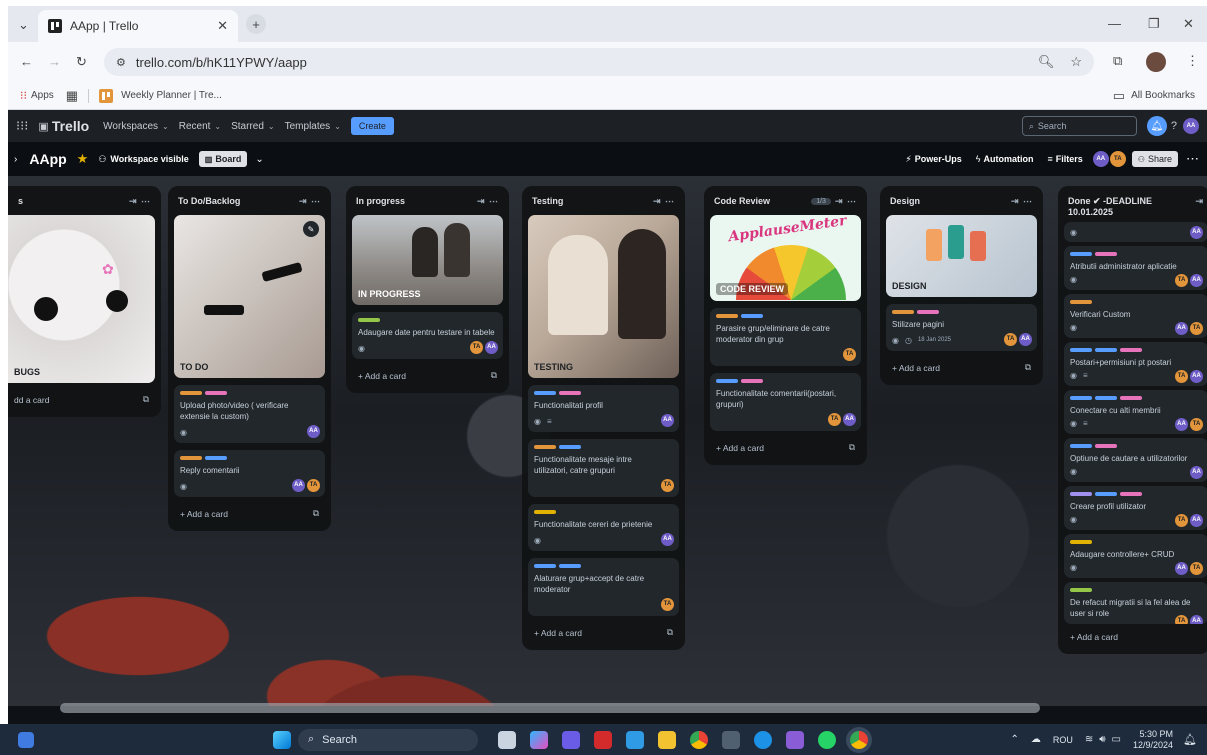 The width and height of the screenshot is (1207, 755). Describe the element at coordinates (259, 159) in the screenshot. I see `chevron-down-icon: ⌄` at that location.